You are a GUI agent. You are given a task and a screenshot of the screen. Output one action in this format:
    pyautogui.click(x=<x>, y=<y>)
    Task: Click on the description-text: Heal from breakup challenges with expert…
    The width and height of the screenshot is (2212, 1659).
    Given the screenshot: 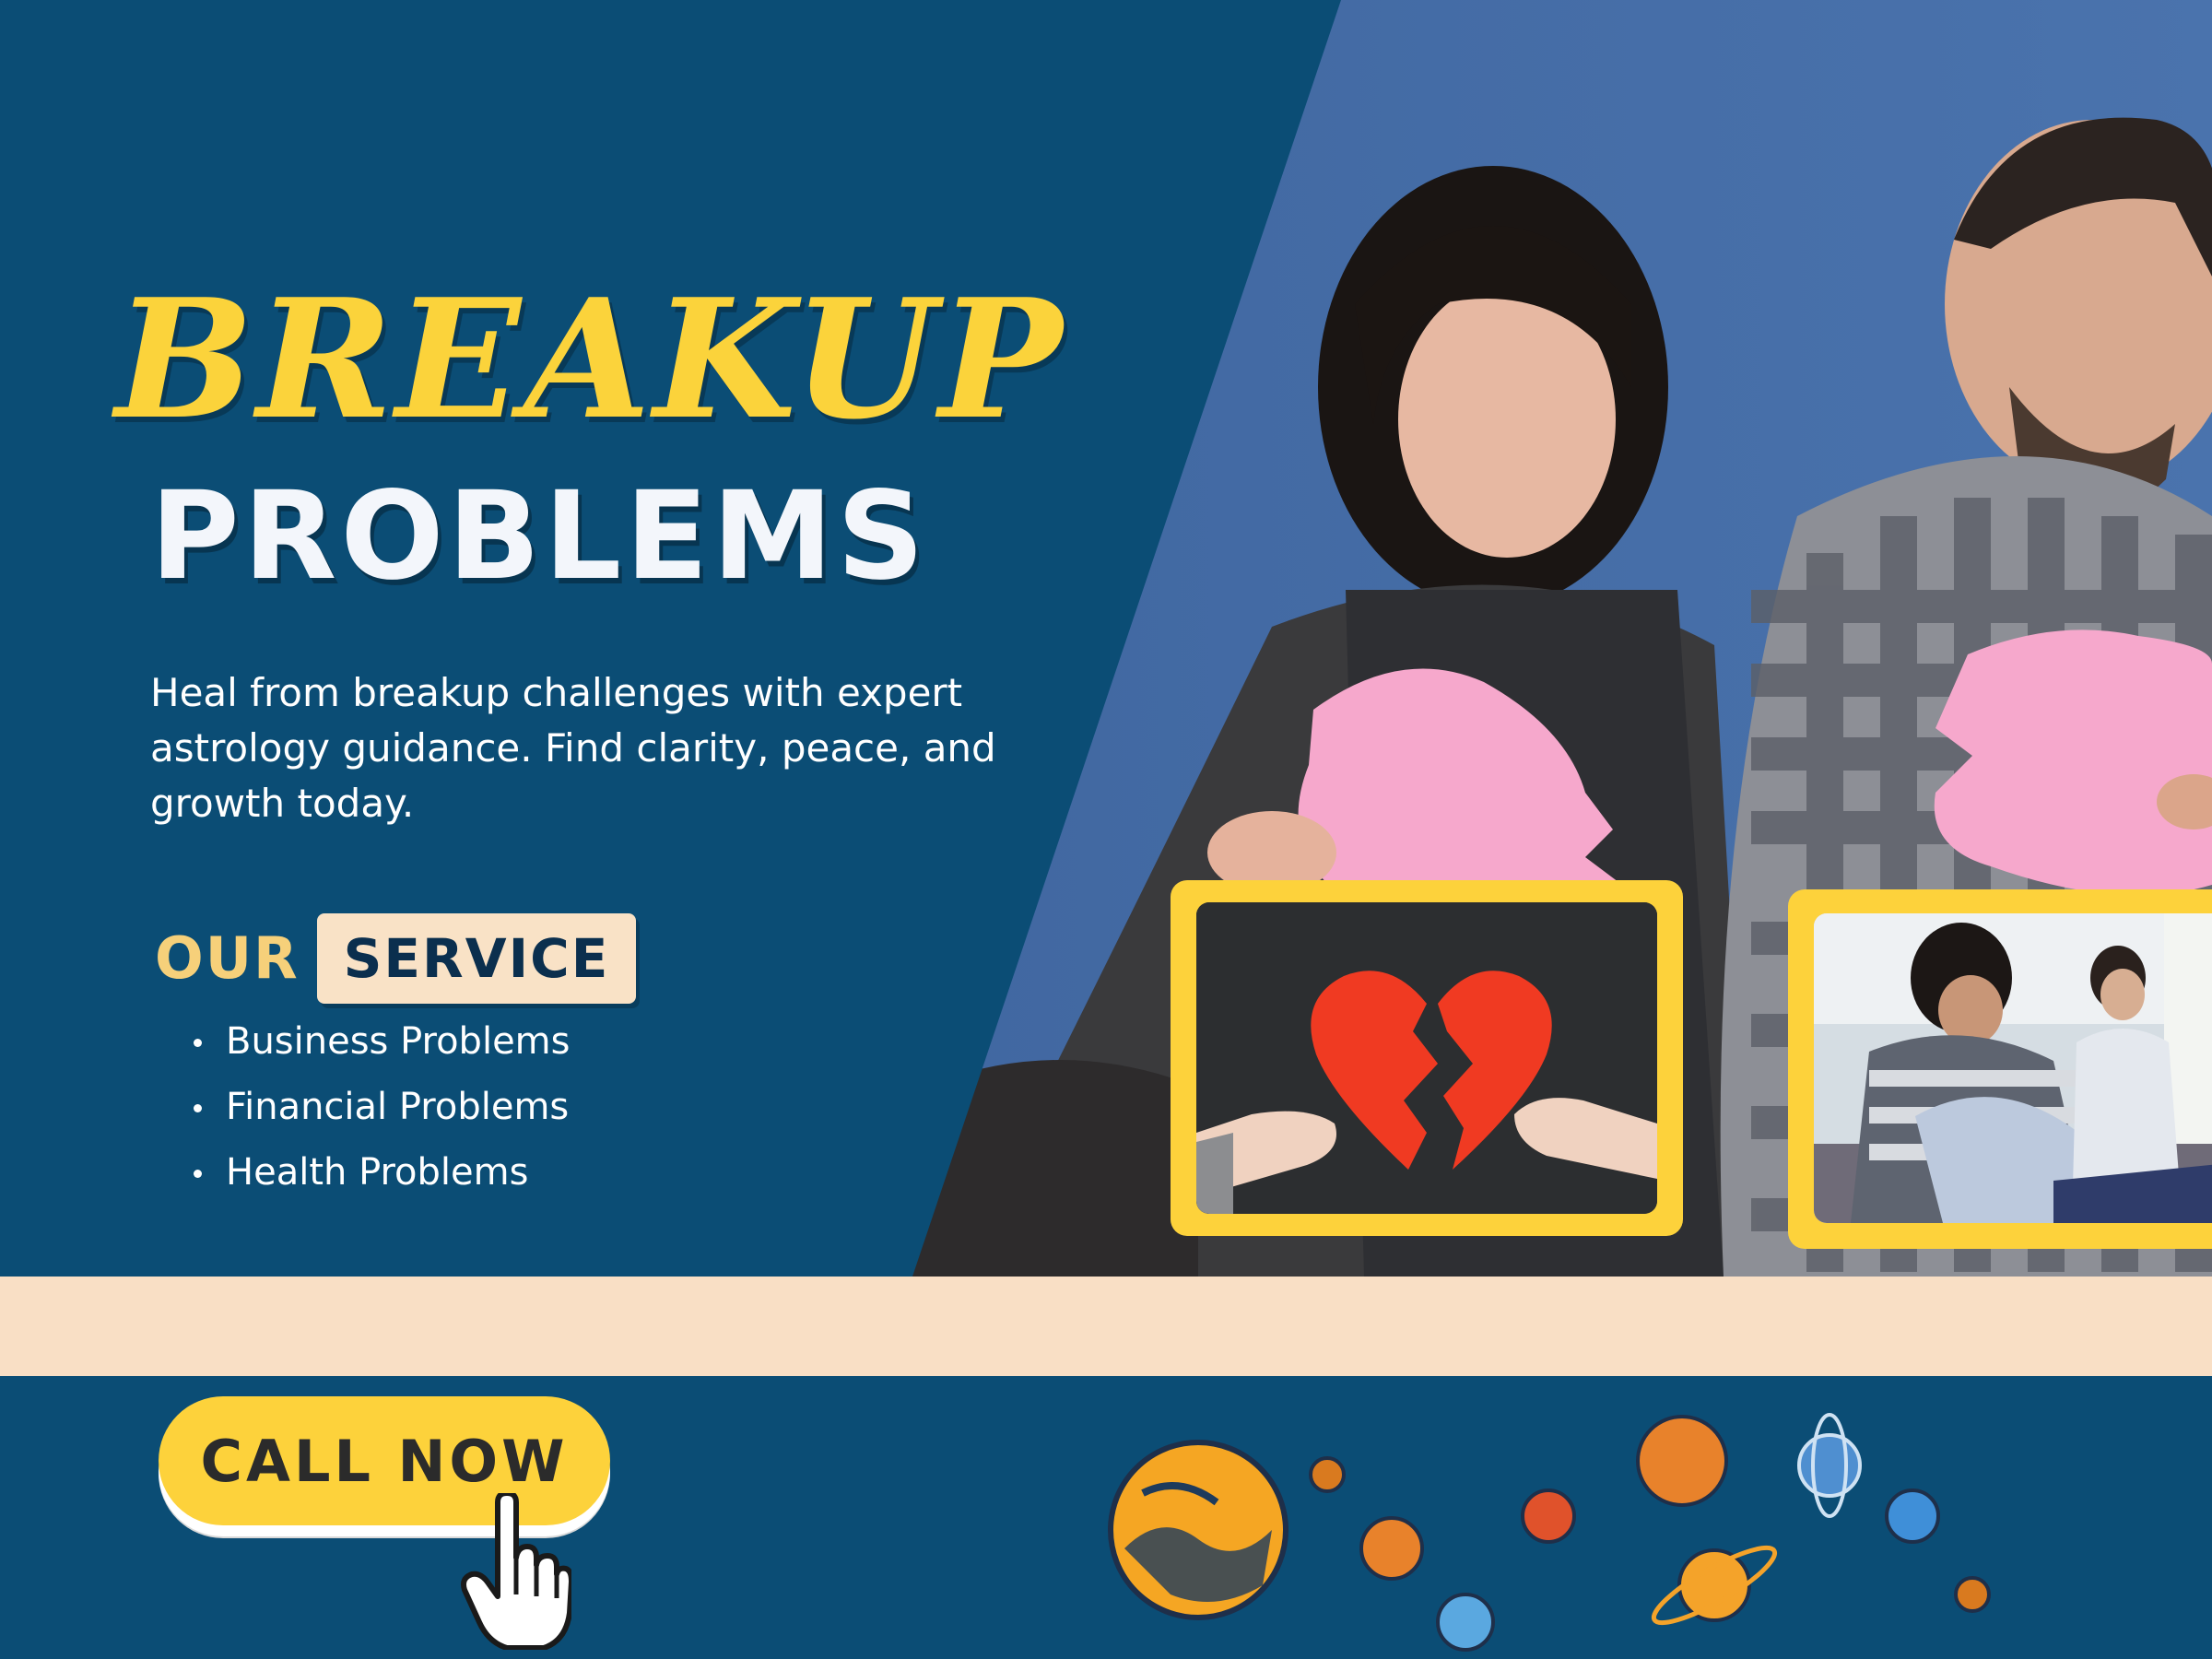 What is the action you would take?
    pyautogui.click(x=573, y=748)
    